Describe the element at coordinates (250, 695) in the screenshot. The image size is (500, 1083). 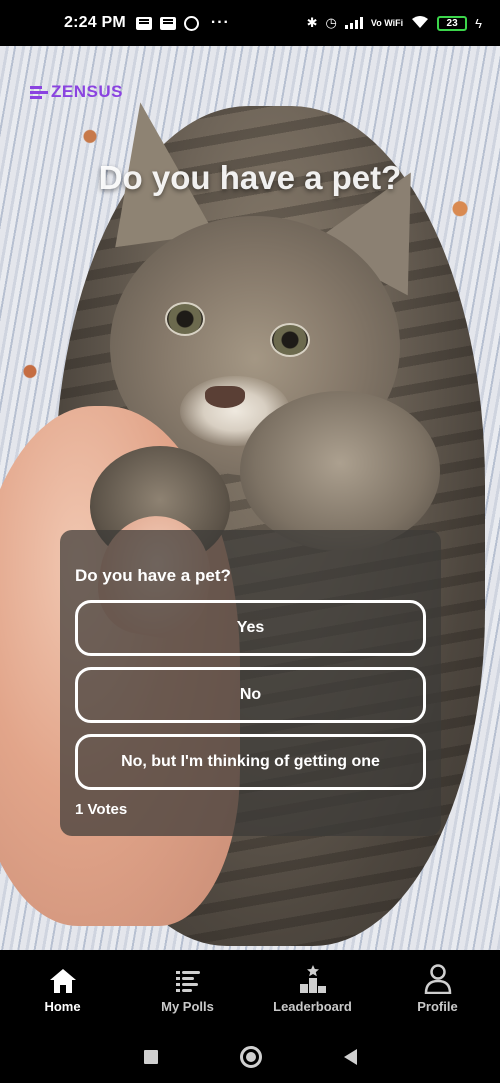
I see `poll-option-no: No` at that location.